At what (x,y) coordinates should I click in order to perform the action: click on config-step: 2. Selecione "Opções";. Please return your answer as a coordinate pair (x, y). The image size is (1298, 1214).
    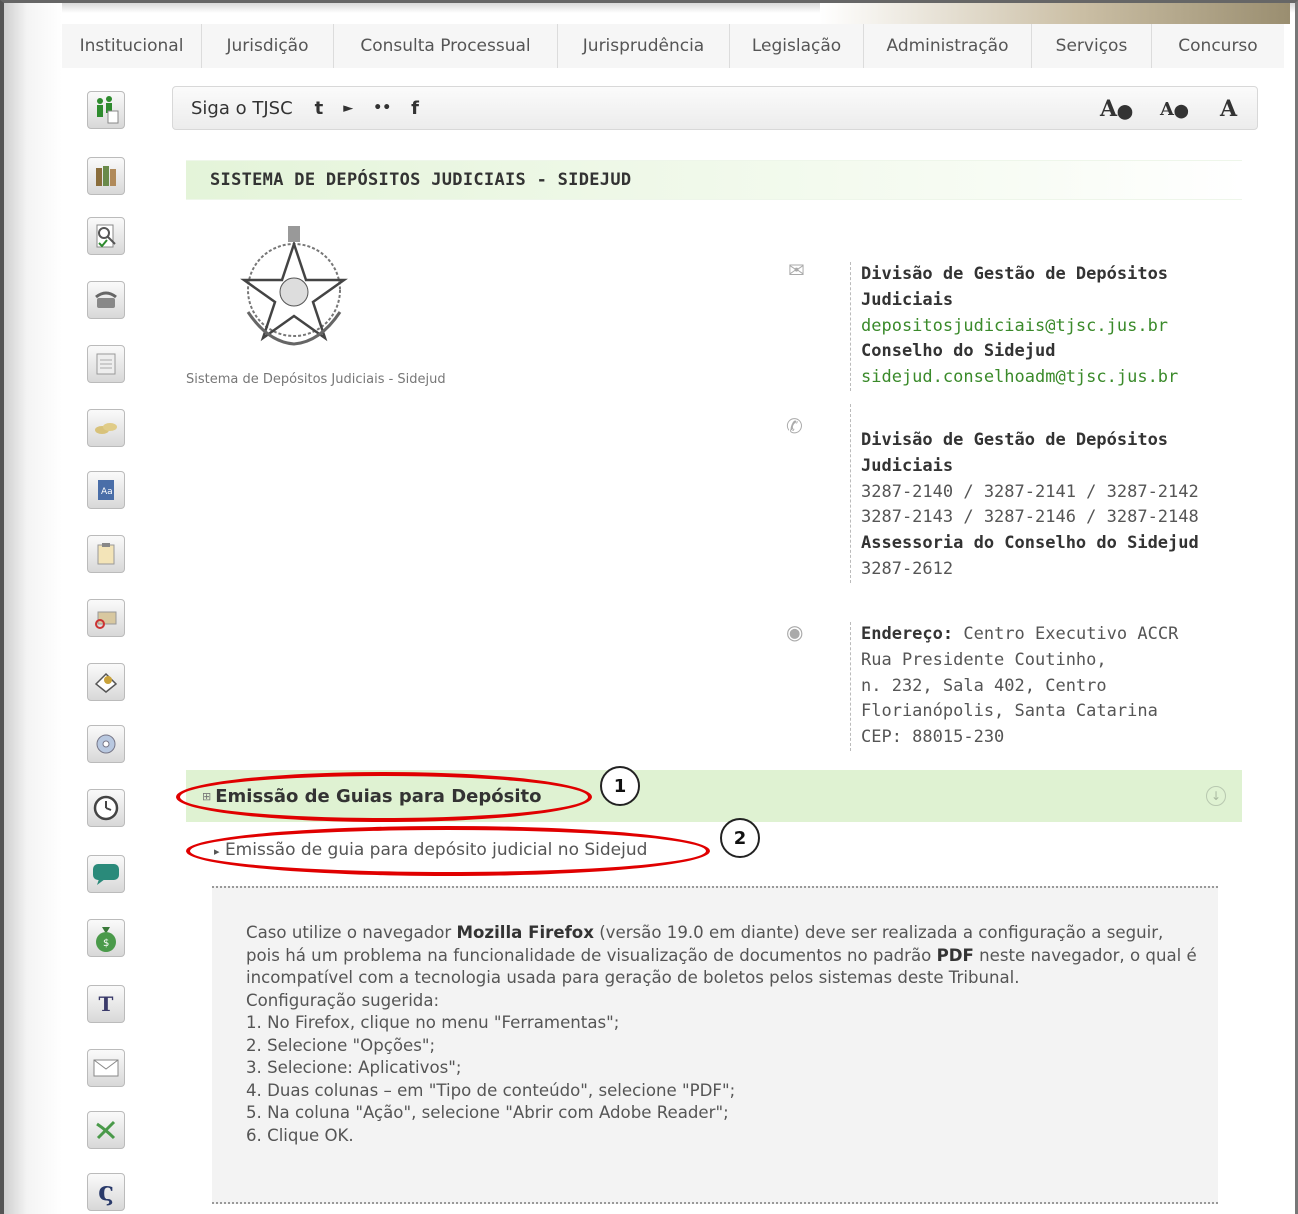
    Looking at the image, I should click on (341, 1045).